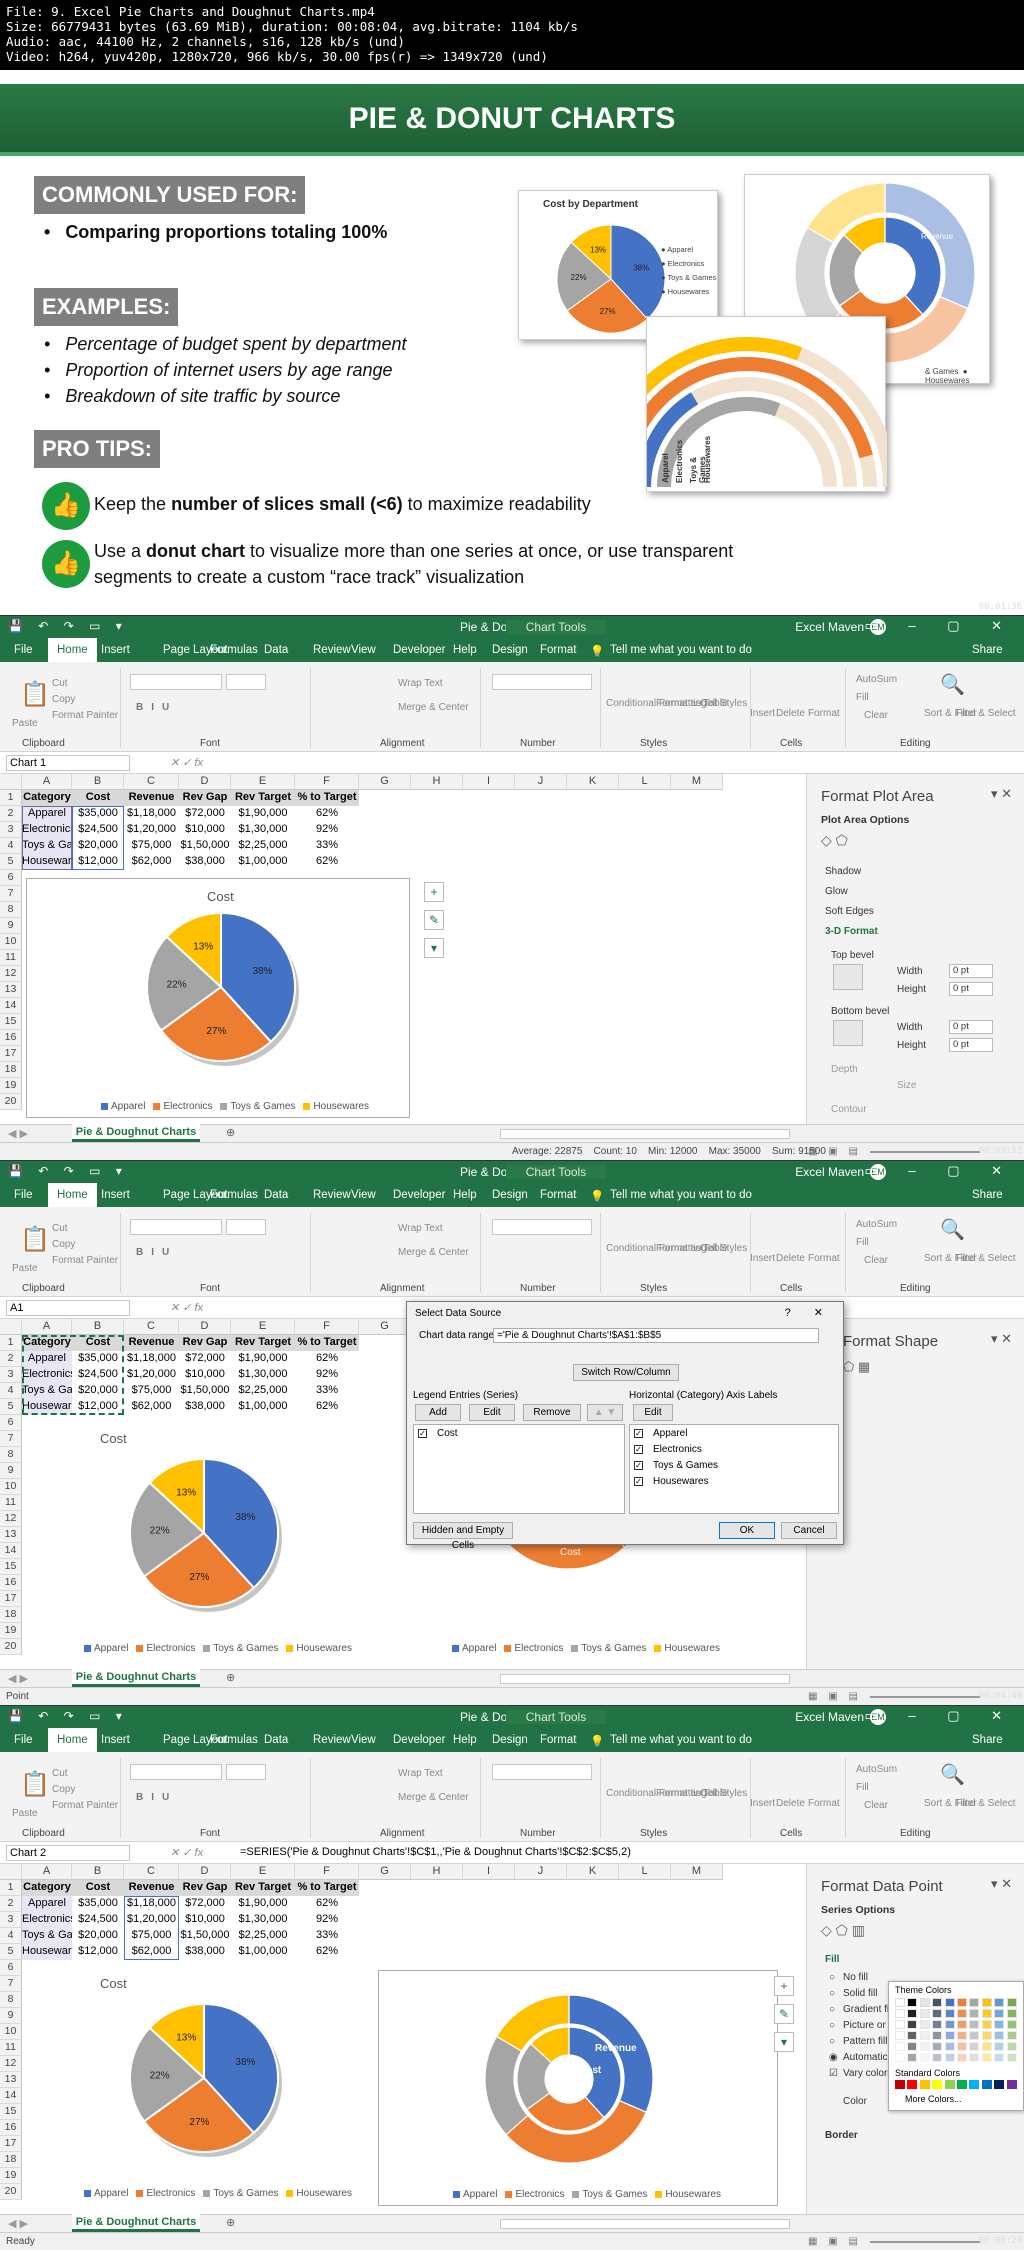  I want to click on row-header: 10, so click(11, 2032).